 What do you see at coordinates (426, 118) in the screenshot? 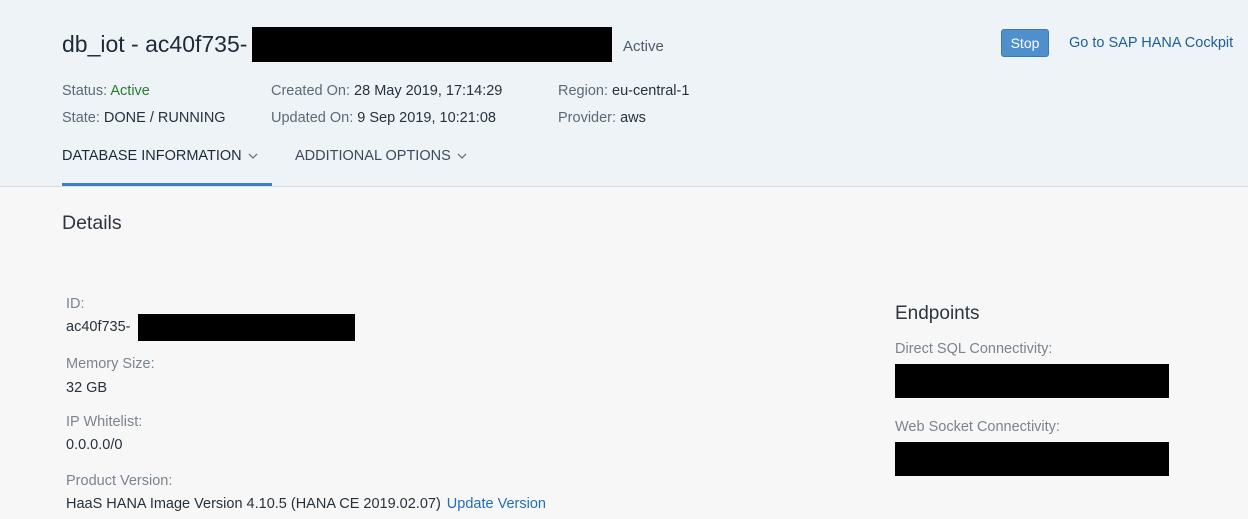
I see `updated-value: 9 Sep 2019, 10:21:08` at bounding box center [426, 118].